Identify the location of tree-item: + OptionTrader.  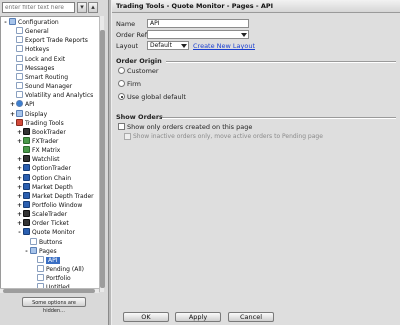
(43, 168).